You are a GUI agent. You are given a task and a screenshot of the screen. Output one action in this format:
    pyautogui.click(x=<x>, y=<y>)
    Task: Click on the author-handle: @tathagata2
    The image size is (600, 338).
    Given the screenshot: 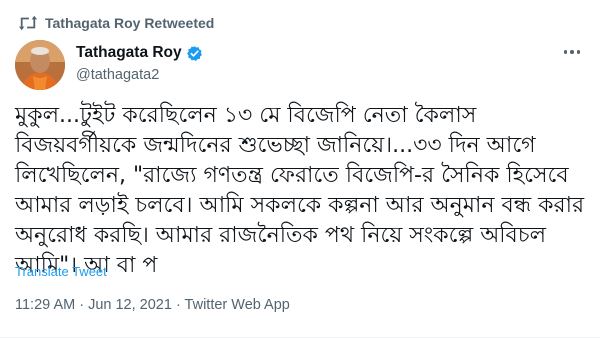 What is the action you would take?
    pyautogui.click(x=139, y=75)
    